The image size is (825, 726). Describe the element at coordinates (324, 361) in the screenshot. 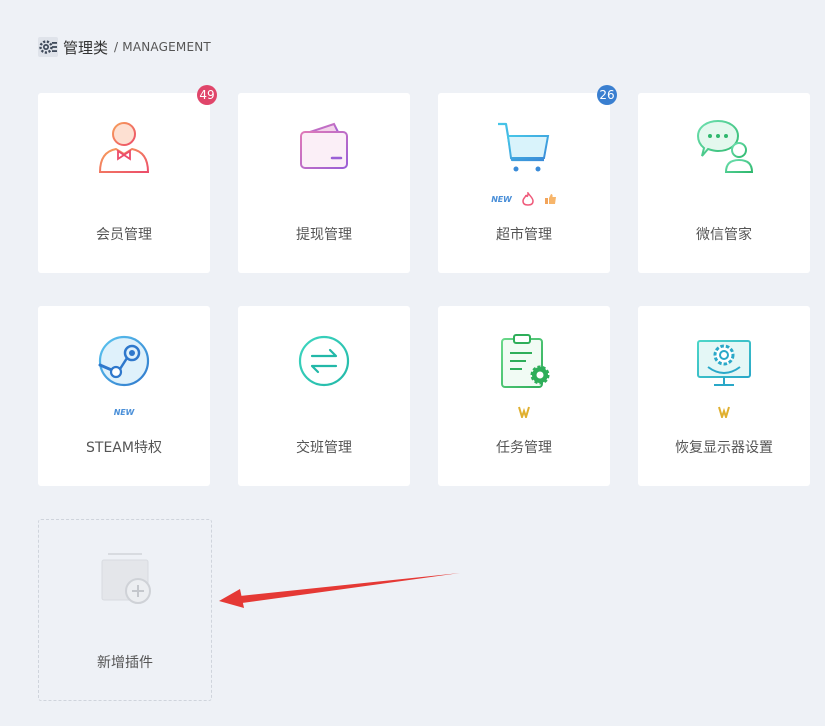

I see `swap-icon` at that location.